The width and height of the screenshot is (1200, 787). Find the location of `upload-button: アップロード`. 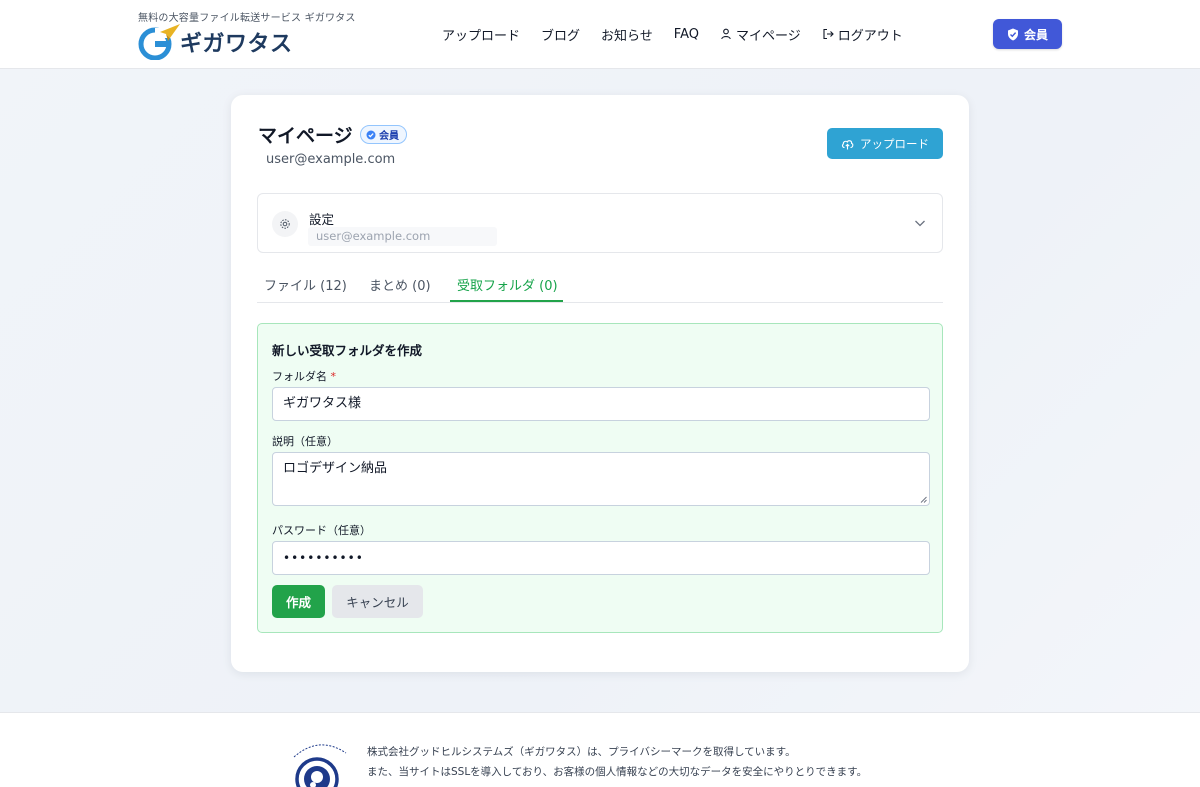

upload-button: アップロード is located at coordinates (885, 143).